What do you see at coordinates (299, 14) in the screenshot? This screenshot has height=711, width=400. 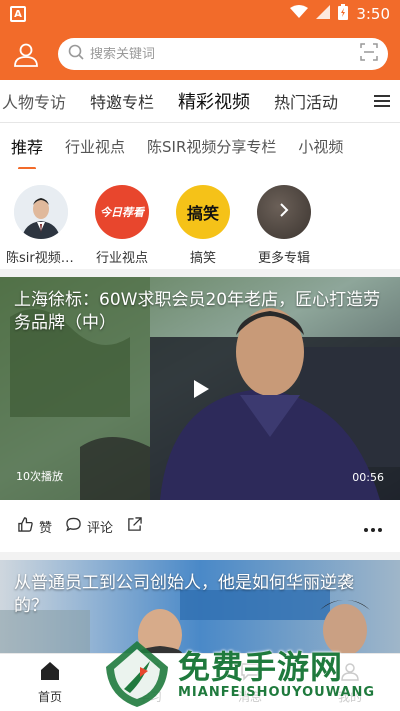 I see `wifi-icon` at bounding box center [299, 14].